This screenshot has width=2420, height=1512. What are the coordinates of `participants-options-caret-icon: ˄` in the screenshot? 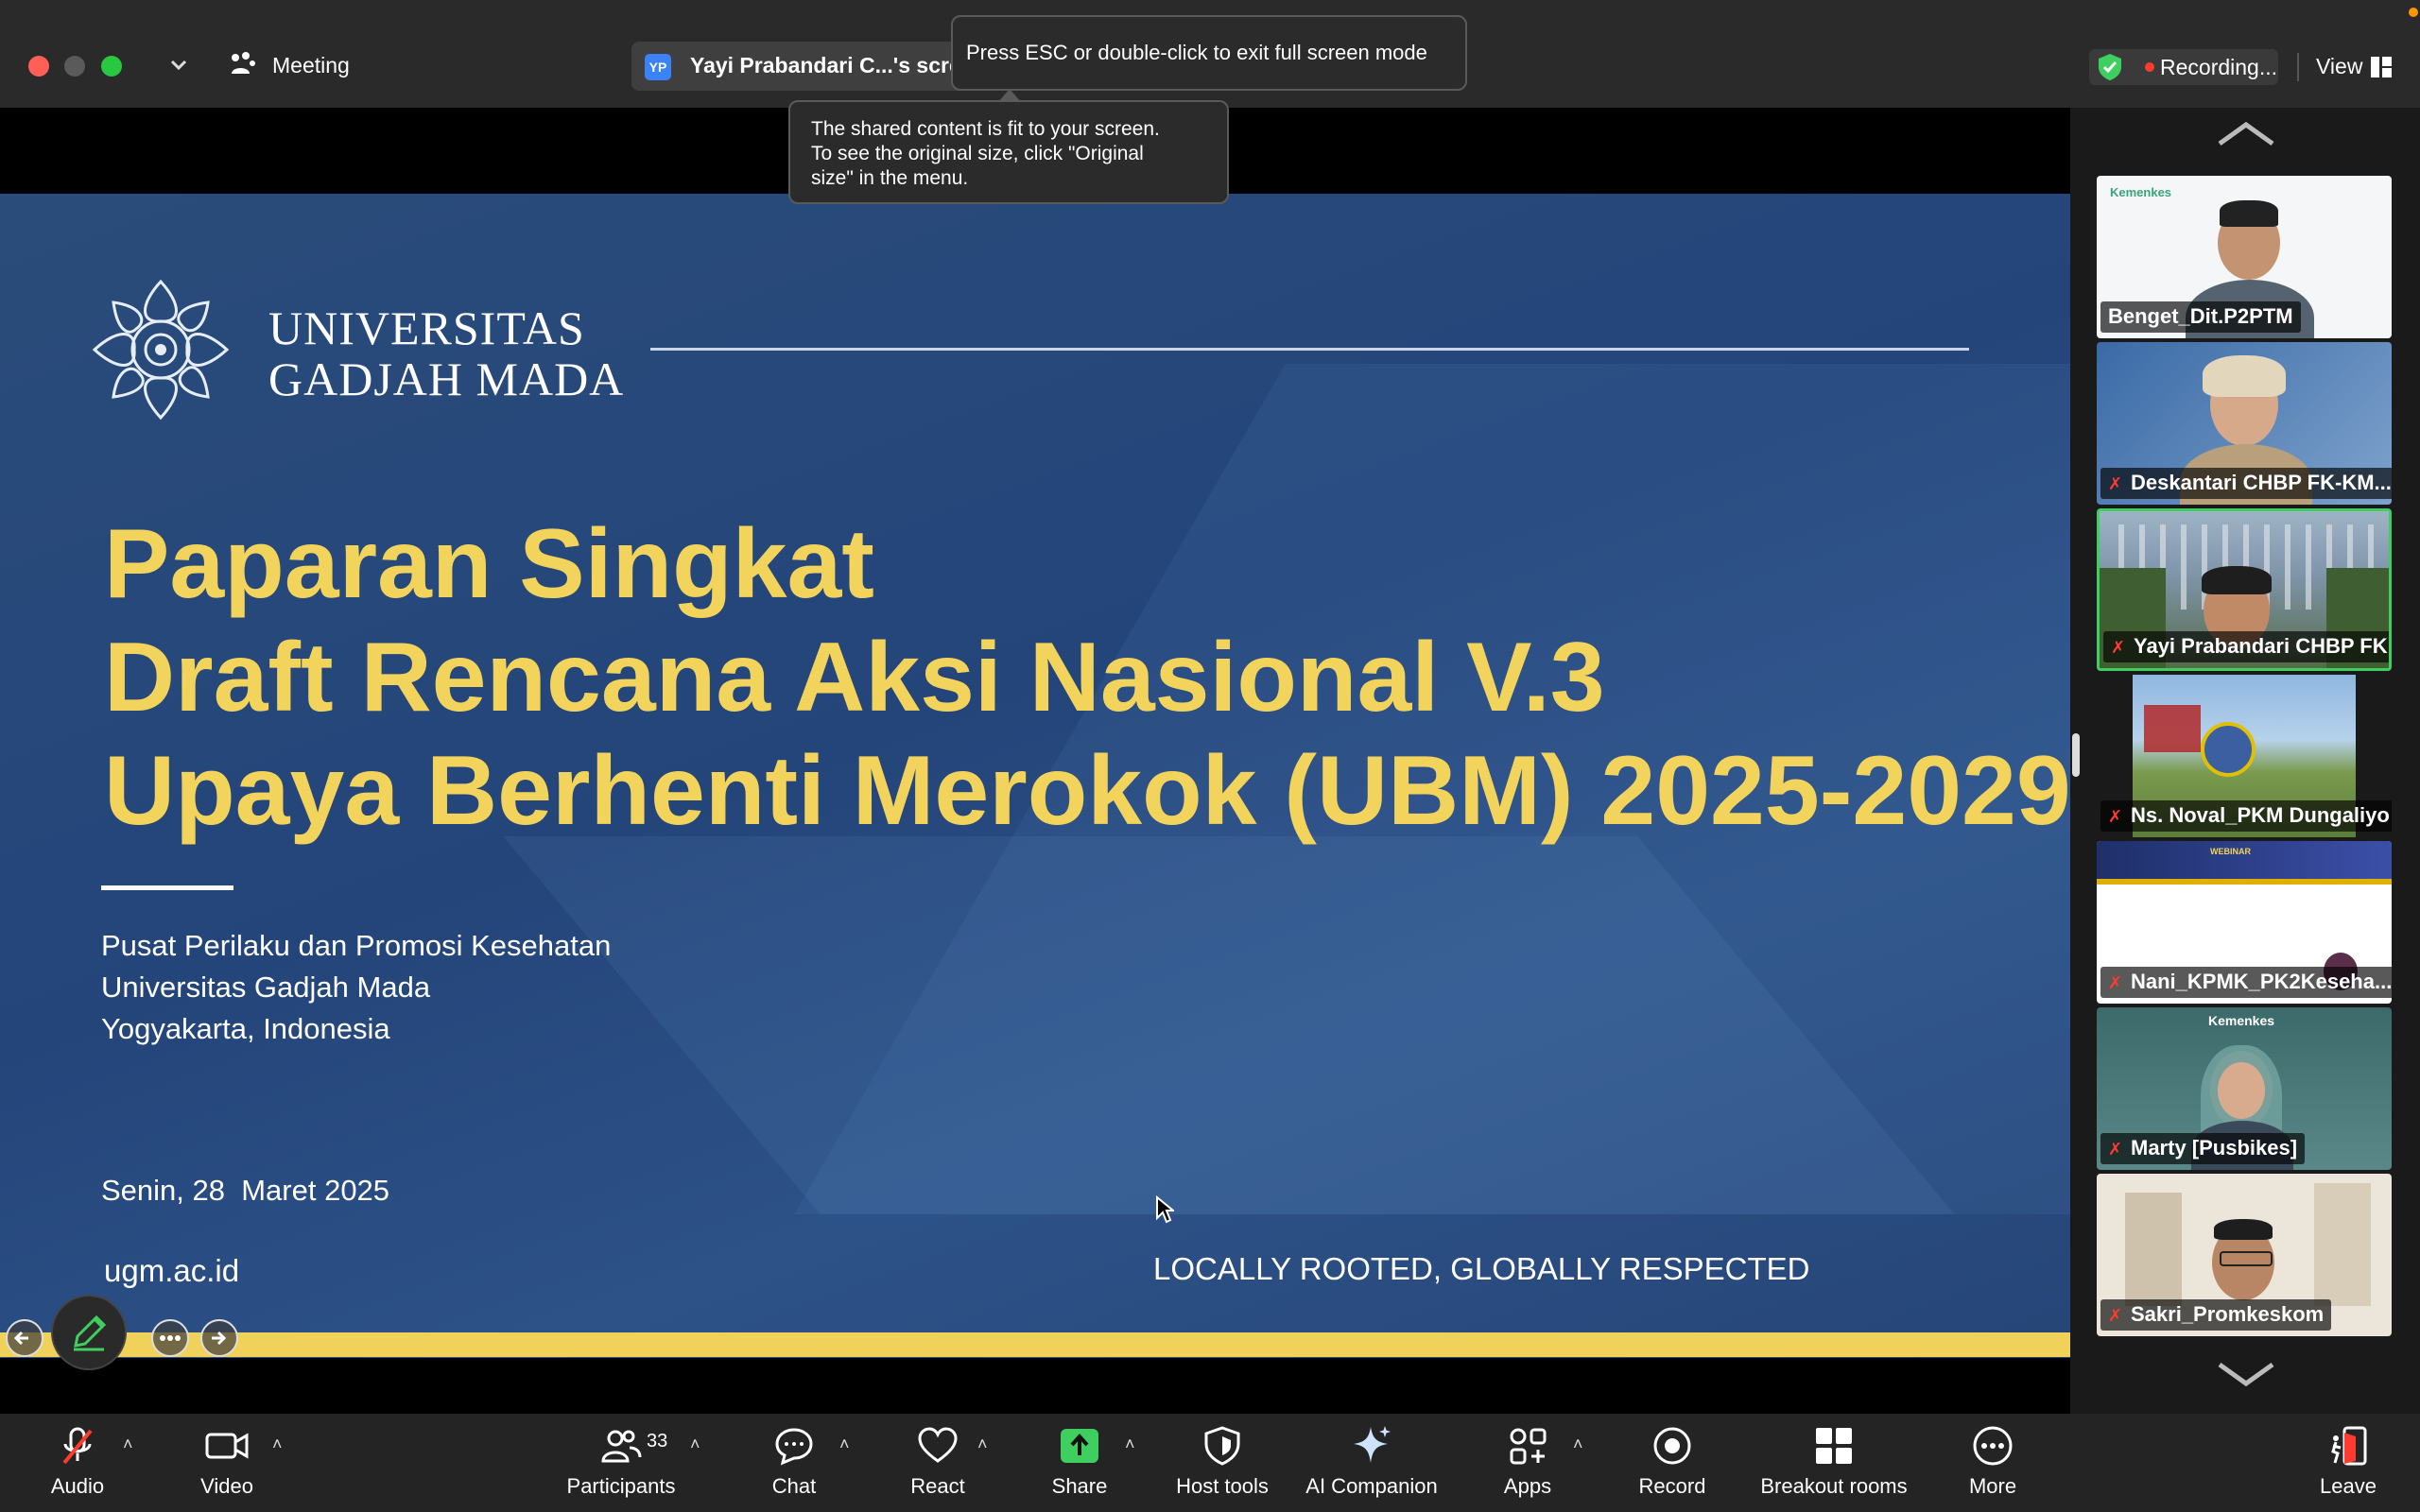 It's located at (695, 1444).